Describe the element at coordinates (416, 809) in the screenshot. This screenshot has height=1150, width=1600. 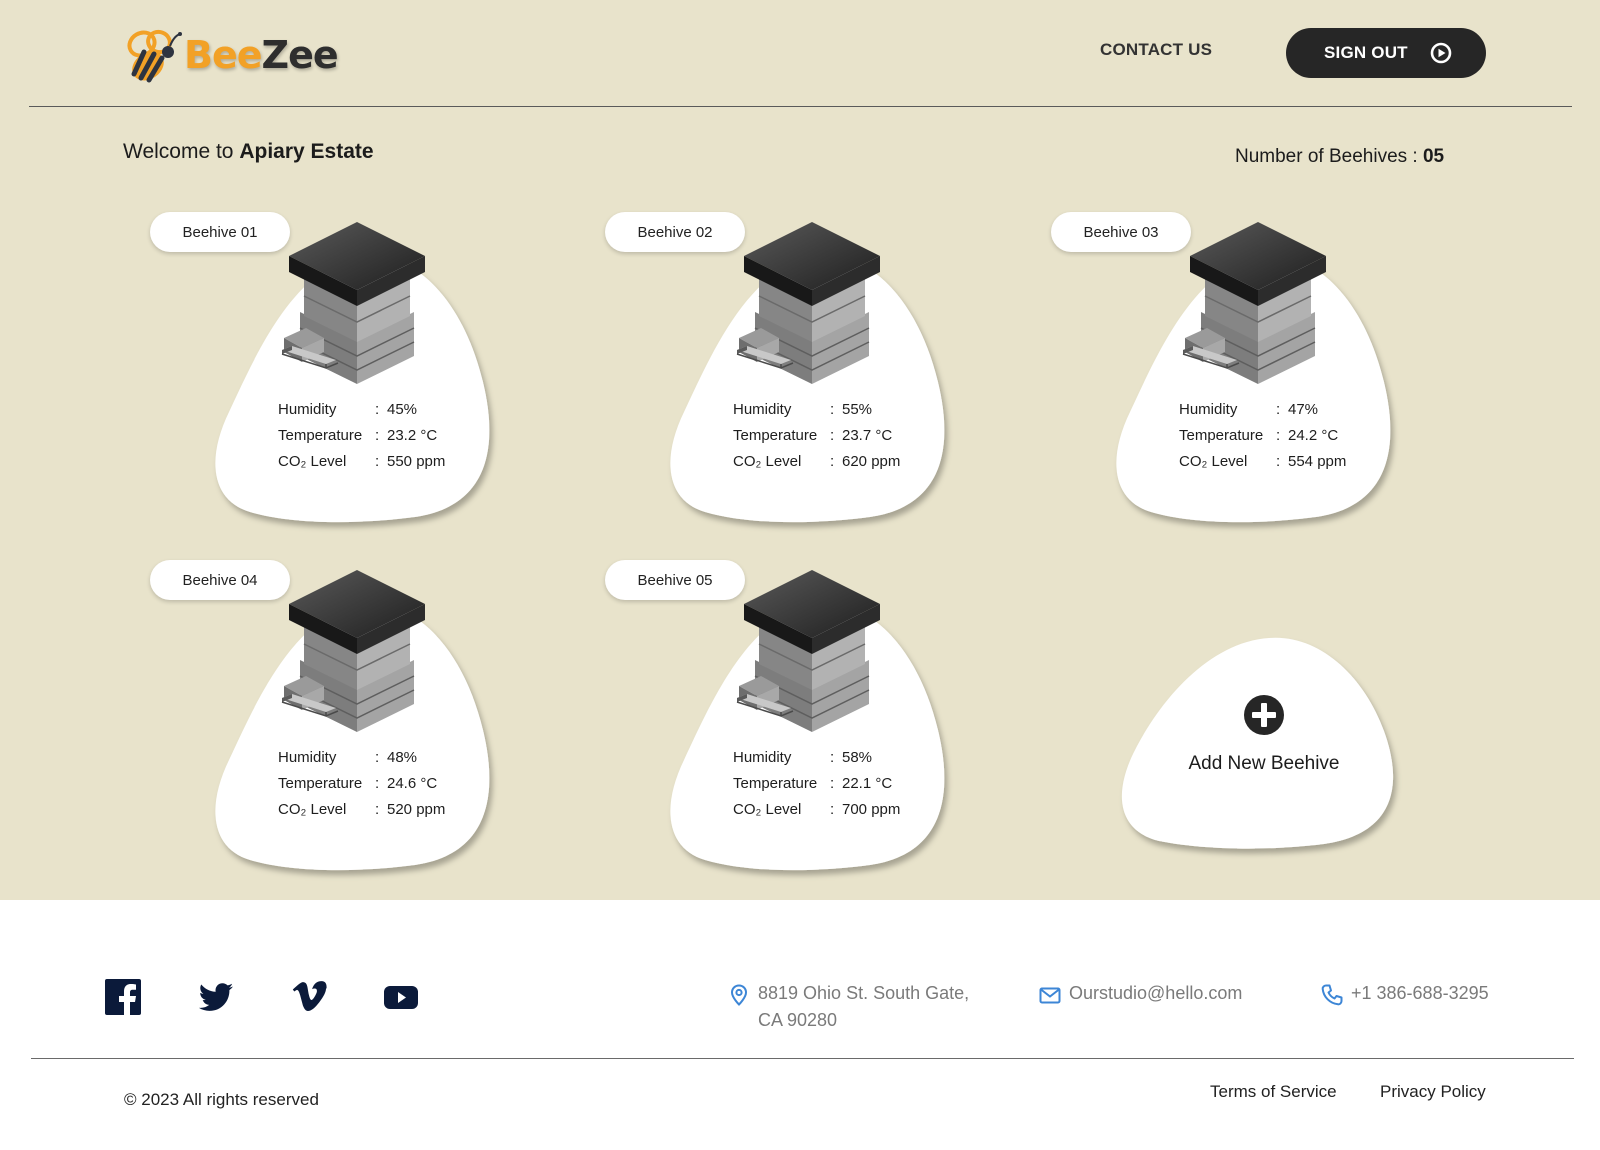
I see `co2-value: 520 ppm` at that location.